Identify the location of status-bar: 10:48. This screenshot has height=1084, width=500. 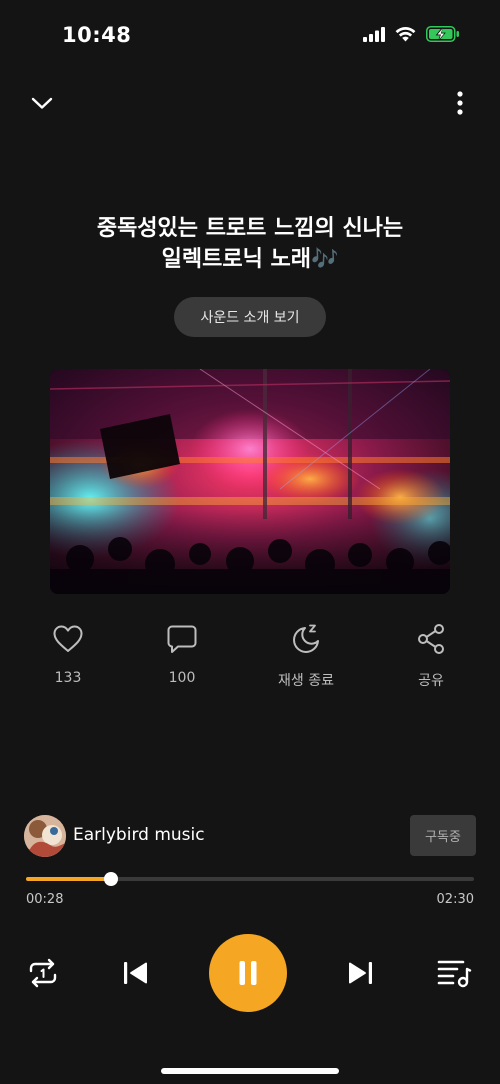
(250, 37).